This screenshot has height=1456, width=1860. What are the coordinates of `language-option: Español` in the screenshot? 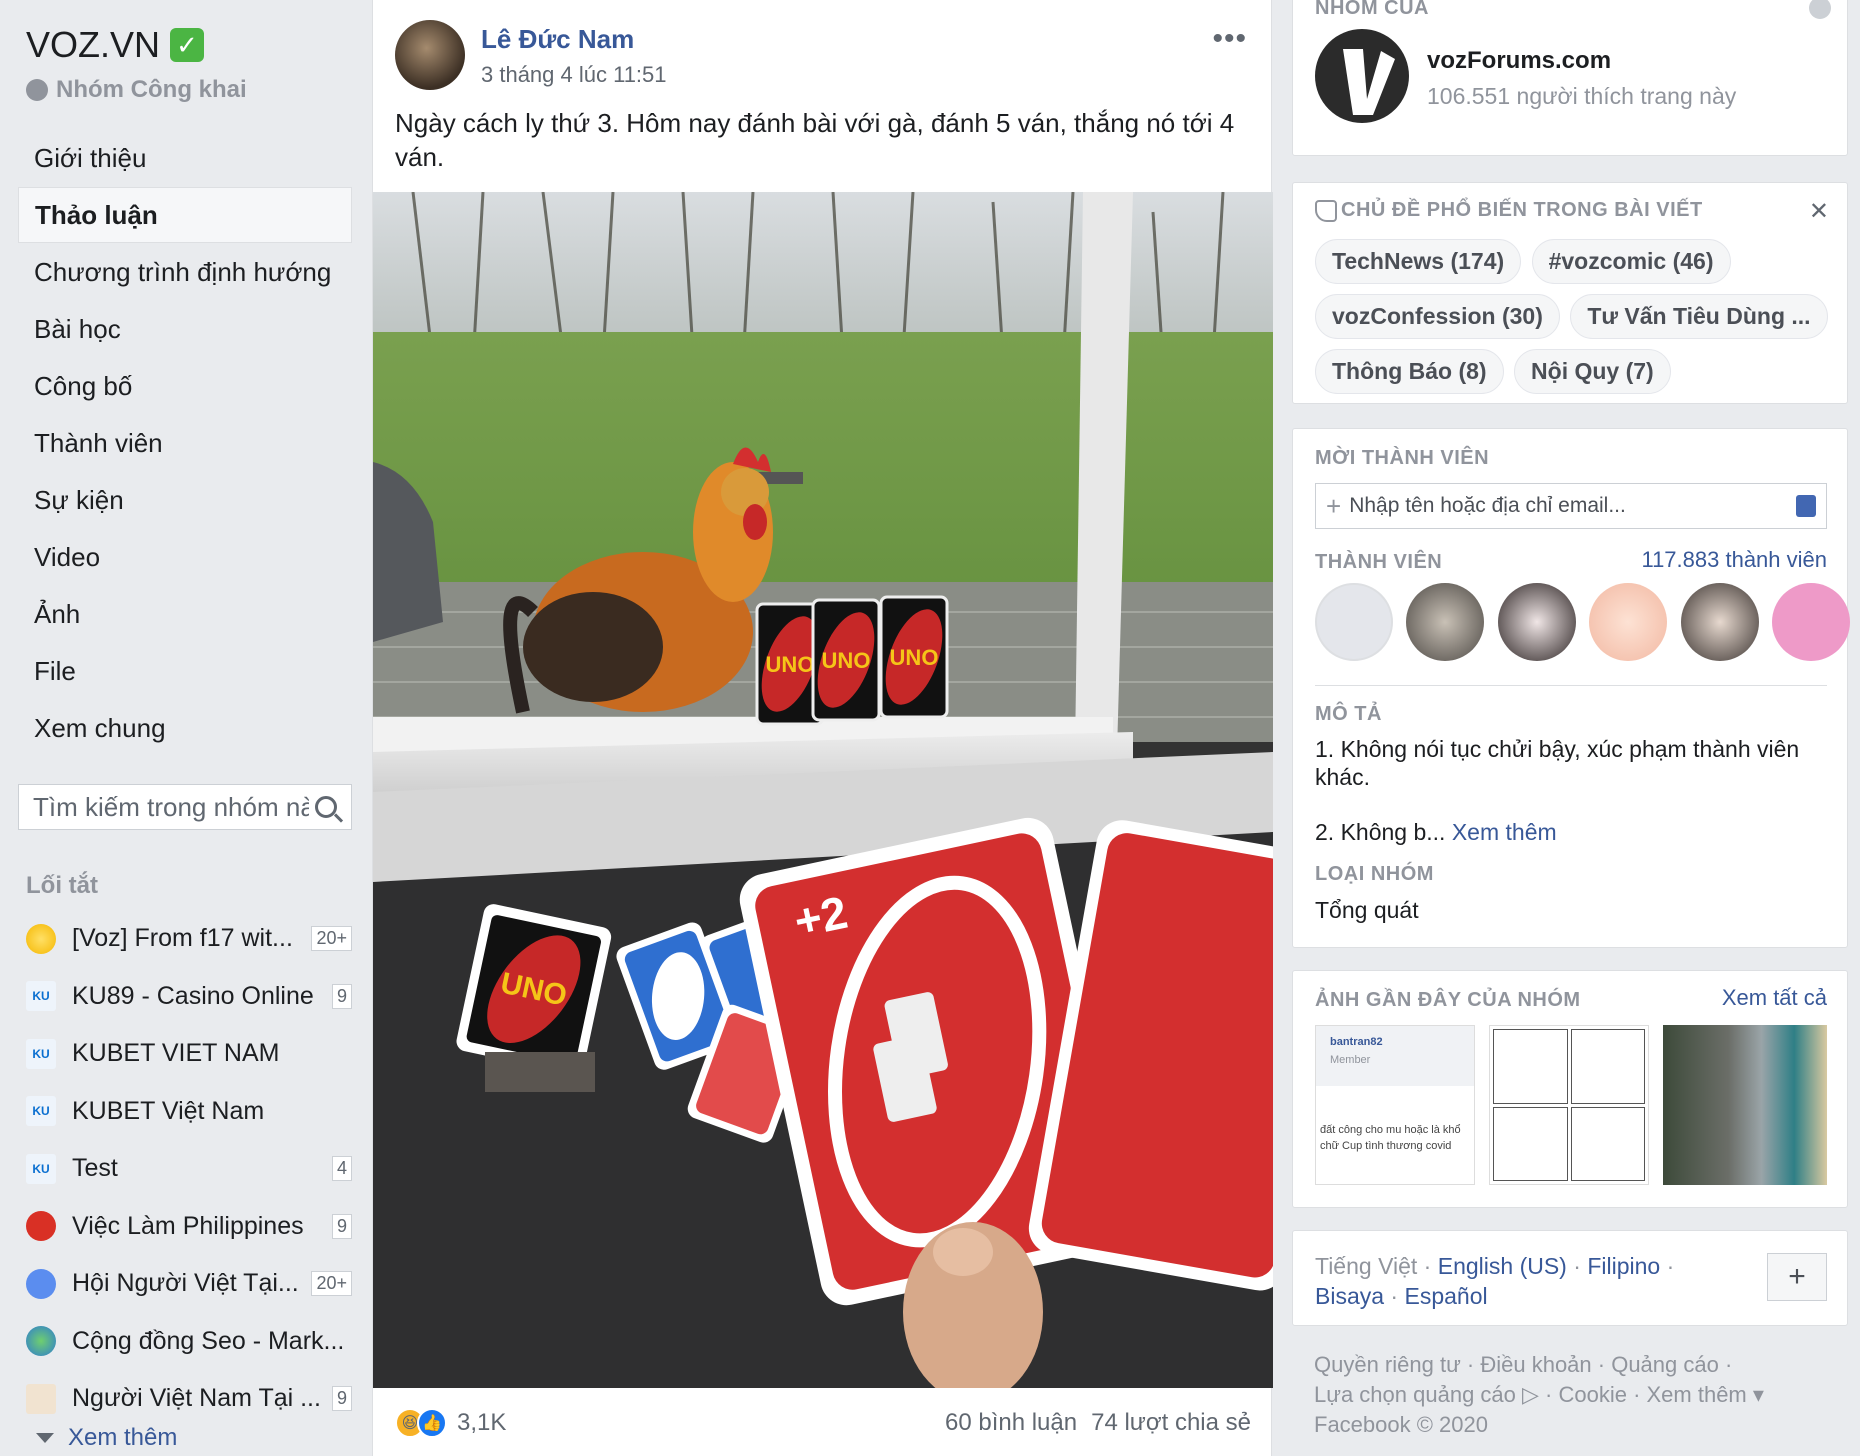 It's located at (1446, 1296).